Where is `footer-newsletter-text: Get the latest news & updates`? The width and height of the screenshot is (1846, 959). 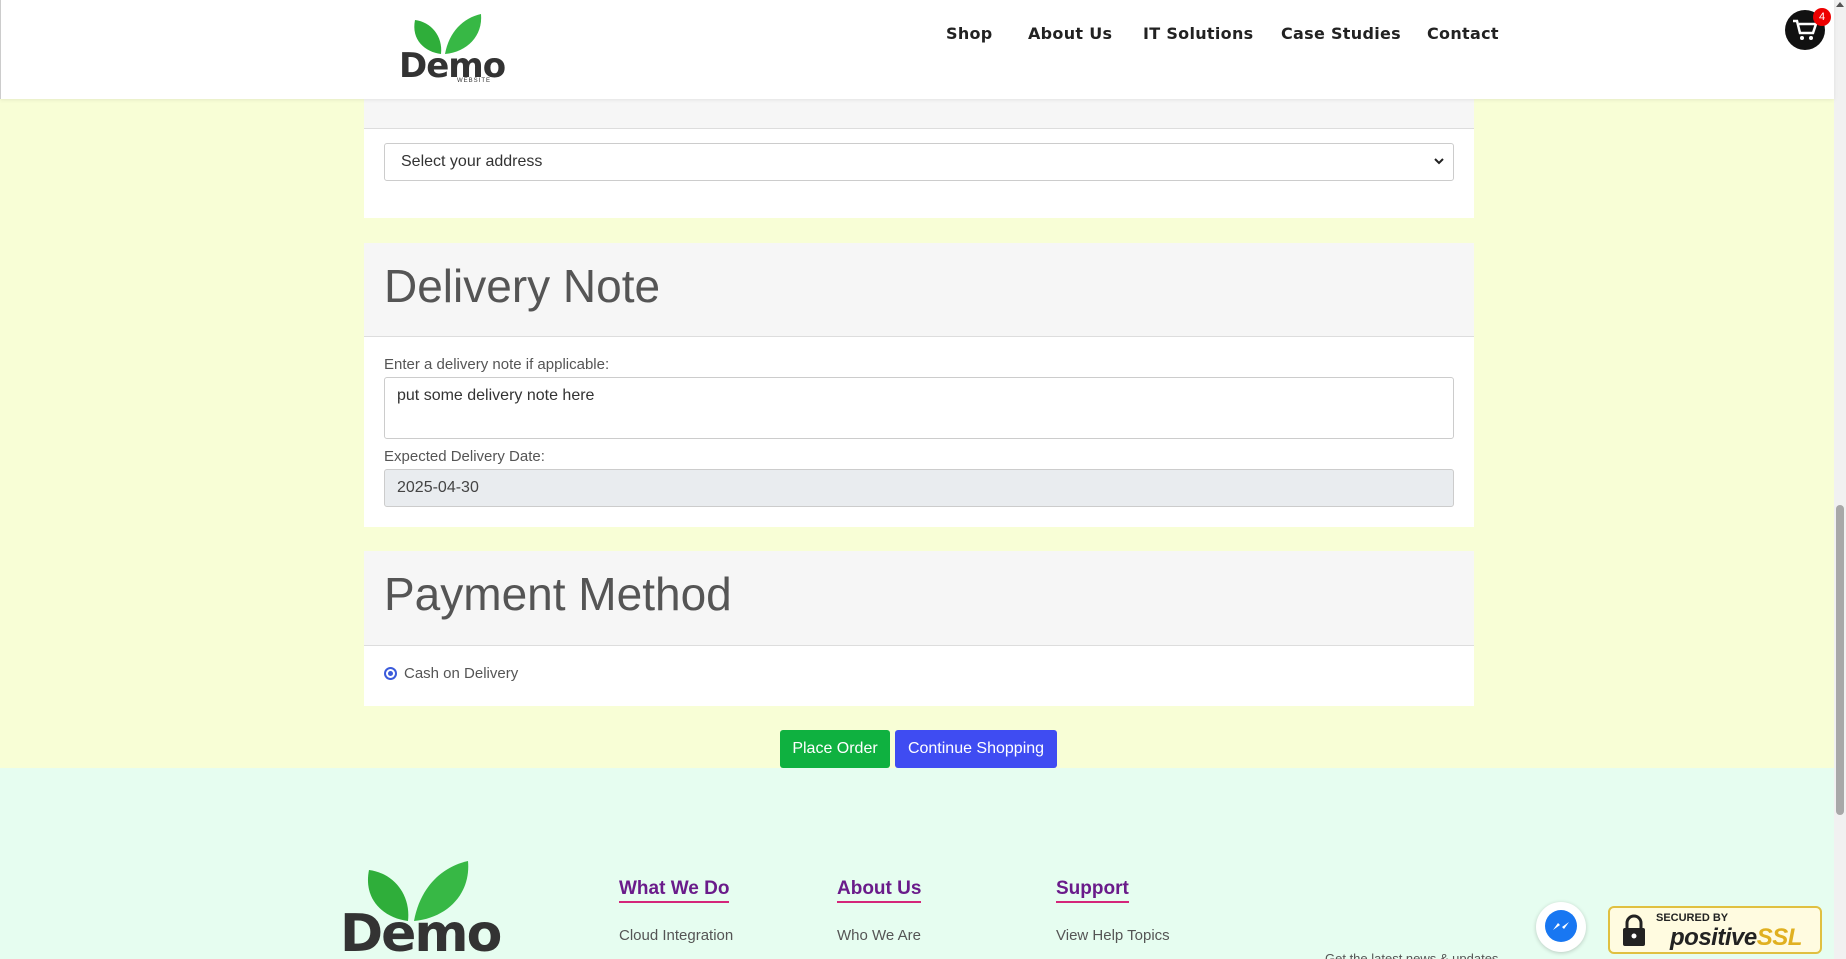
footer-newsletter-text: Get the latest news & updates is located at coordinates (1412, 955).